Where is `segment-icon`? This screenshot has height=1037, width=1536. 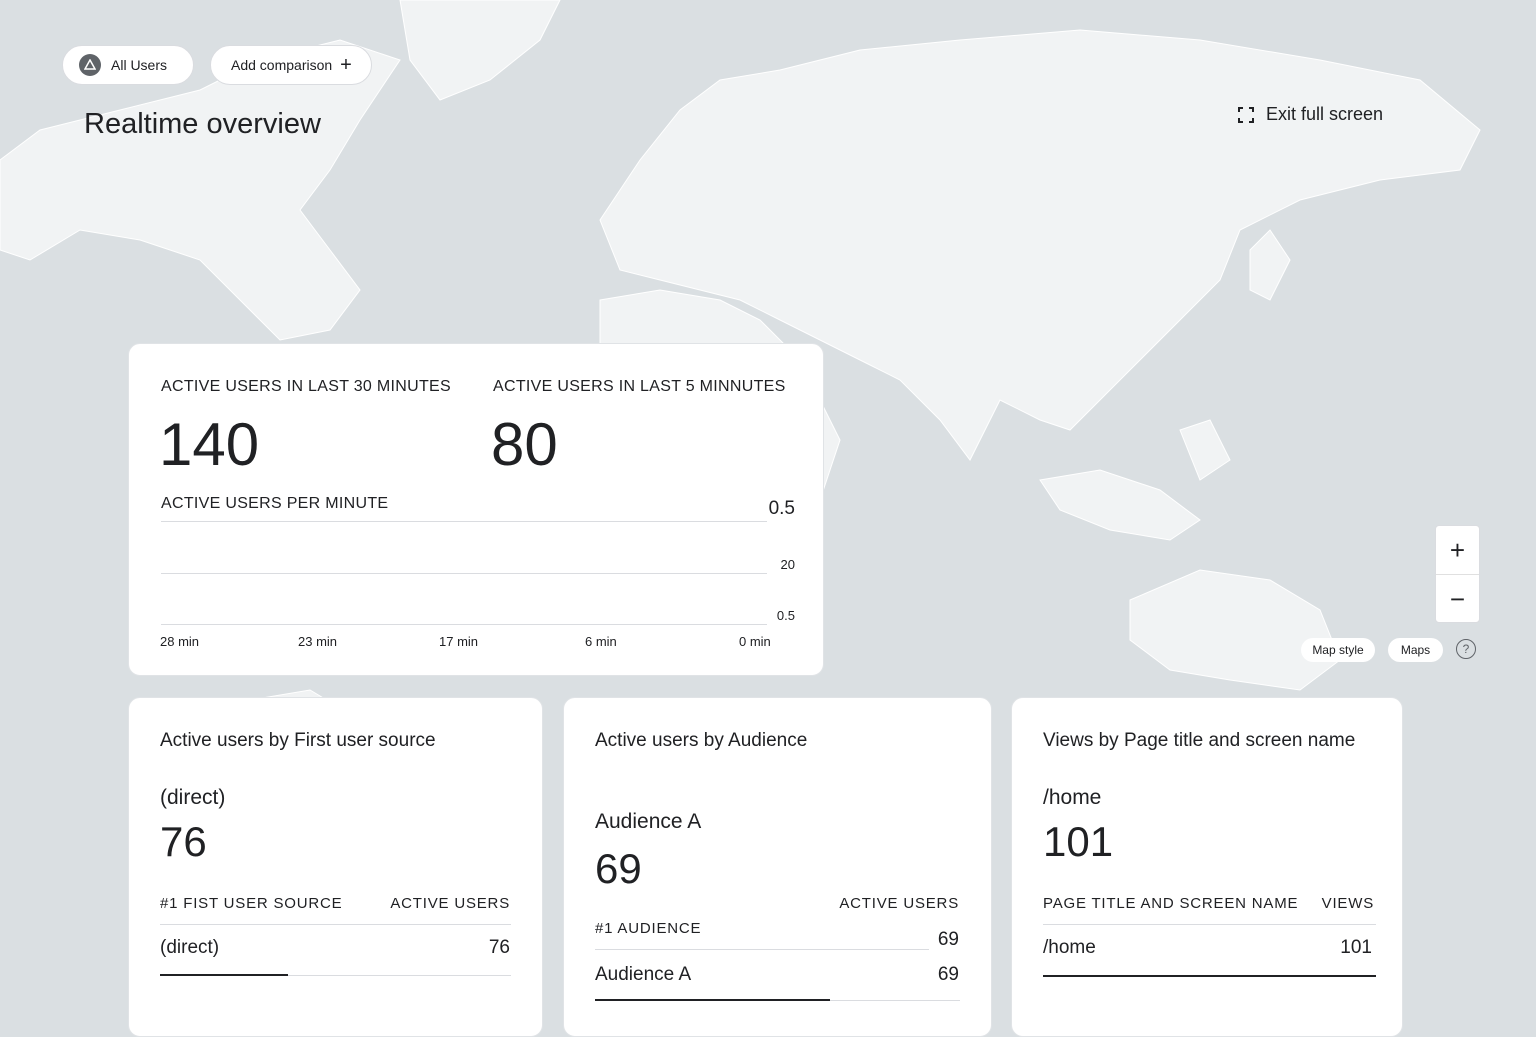
segment-icon is located at coordinates (90, 65).